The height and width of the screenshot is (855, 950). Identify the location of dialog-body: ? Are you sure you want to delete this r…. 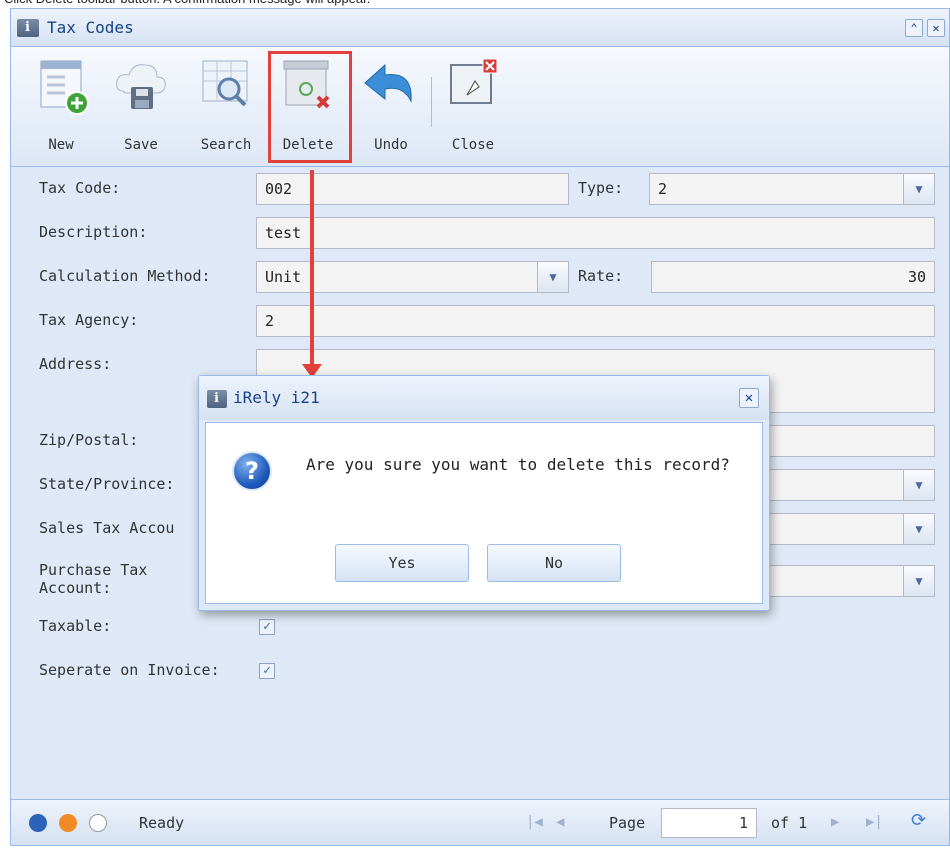
(484, 513).